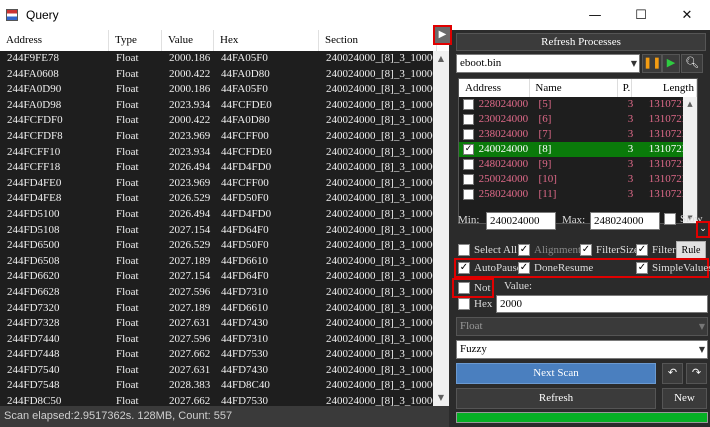 Image resolution: width=710 pixels, height=427 pixels. What do you see at coordinates (441, 398) in the screenshot?
I see `scroll-down-arrow-icon: ▼` at bounding box center [441, 398].